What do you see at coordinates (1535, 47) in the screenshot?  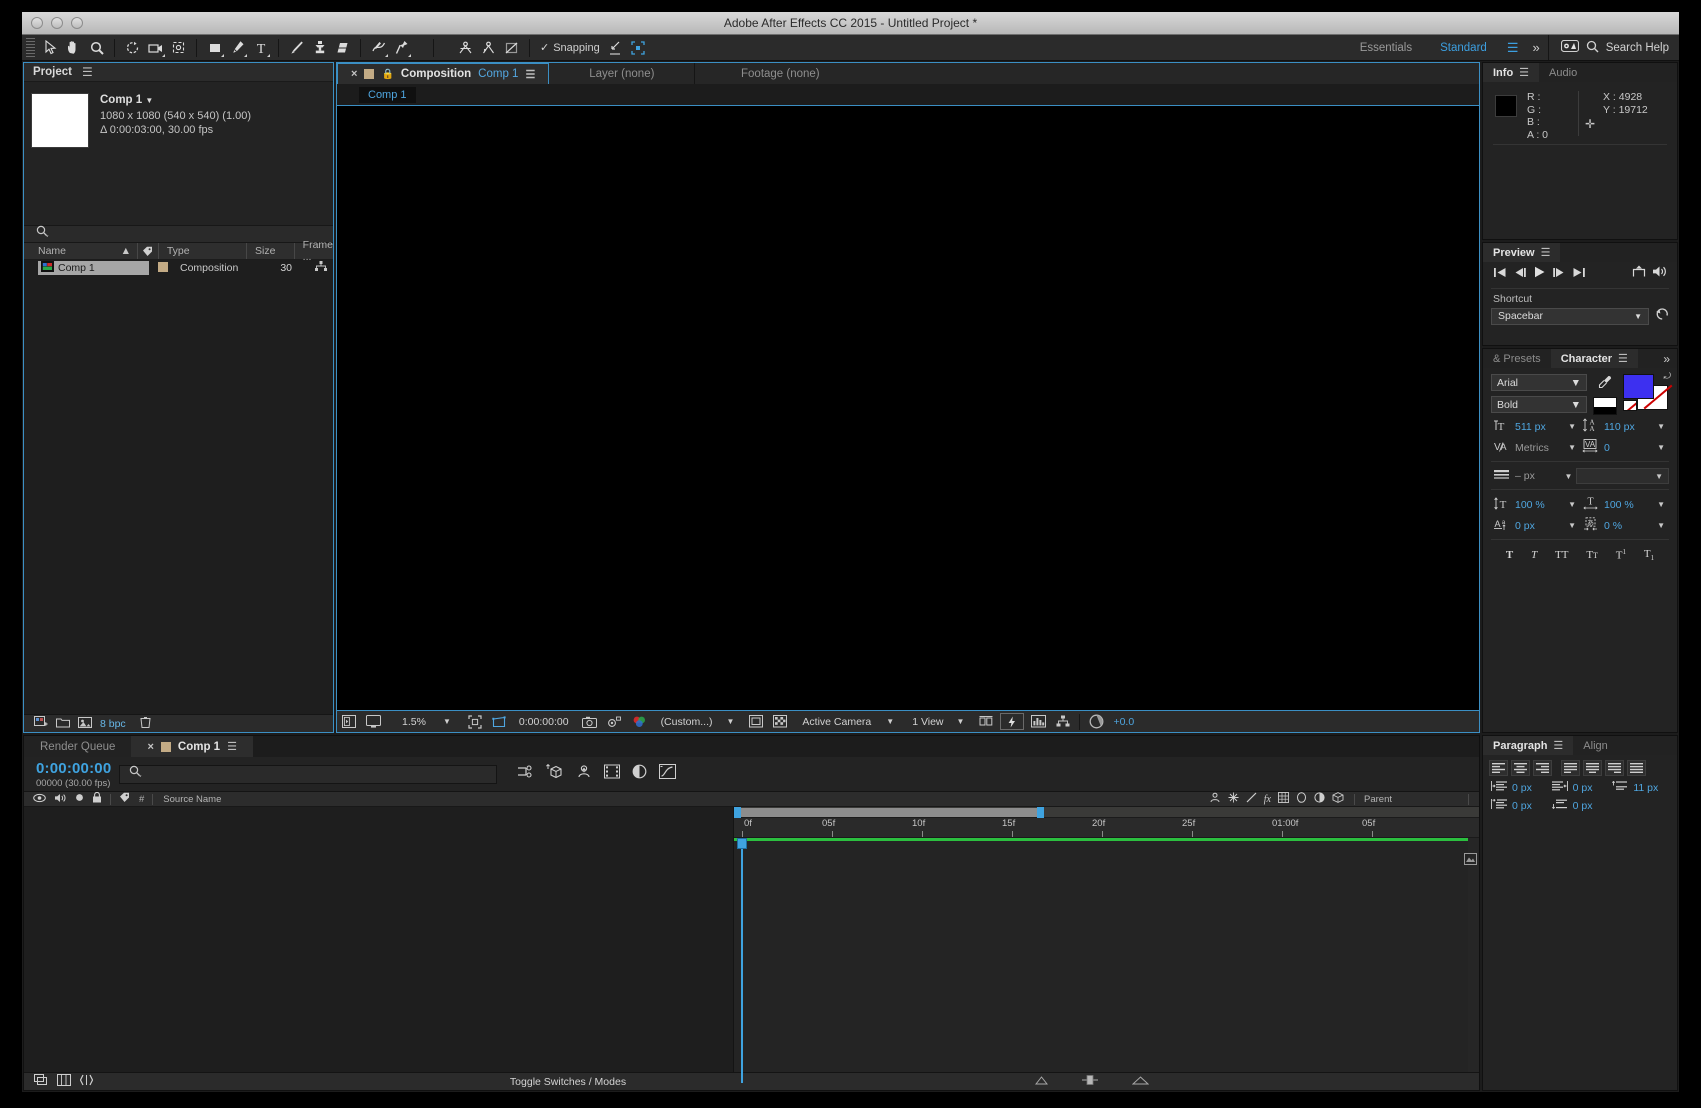 I see `workspace-overflow-icon: »` at bounding box center [1535, 47].